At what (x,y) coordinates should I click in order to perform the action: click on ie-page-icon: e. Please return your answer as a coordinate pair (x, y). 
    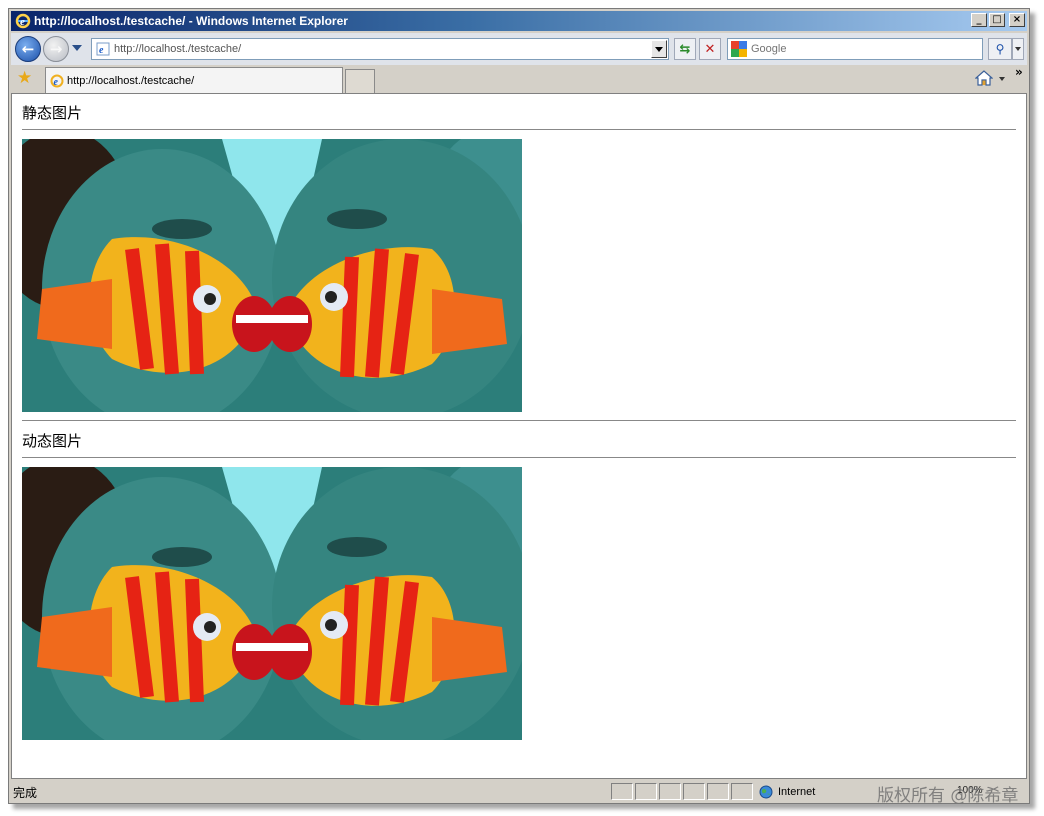
    Looking at the image, I should click on (103, 49).